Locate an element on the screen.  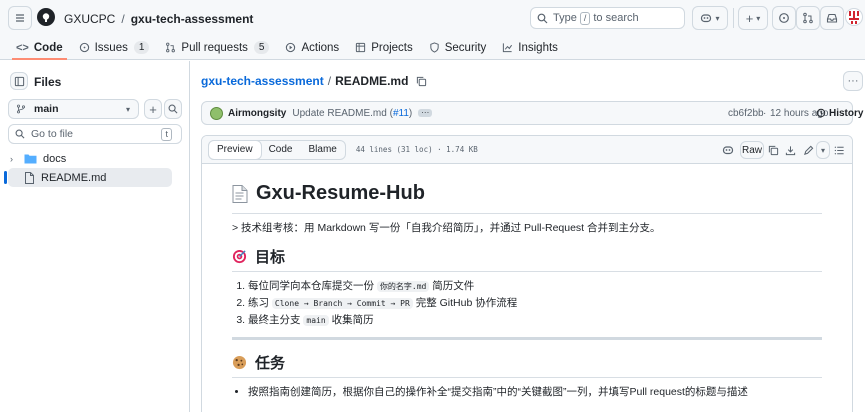
search-icon is located at coordinates (542, 18).